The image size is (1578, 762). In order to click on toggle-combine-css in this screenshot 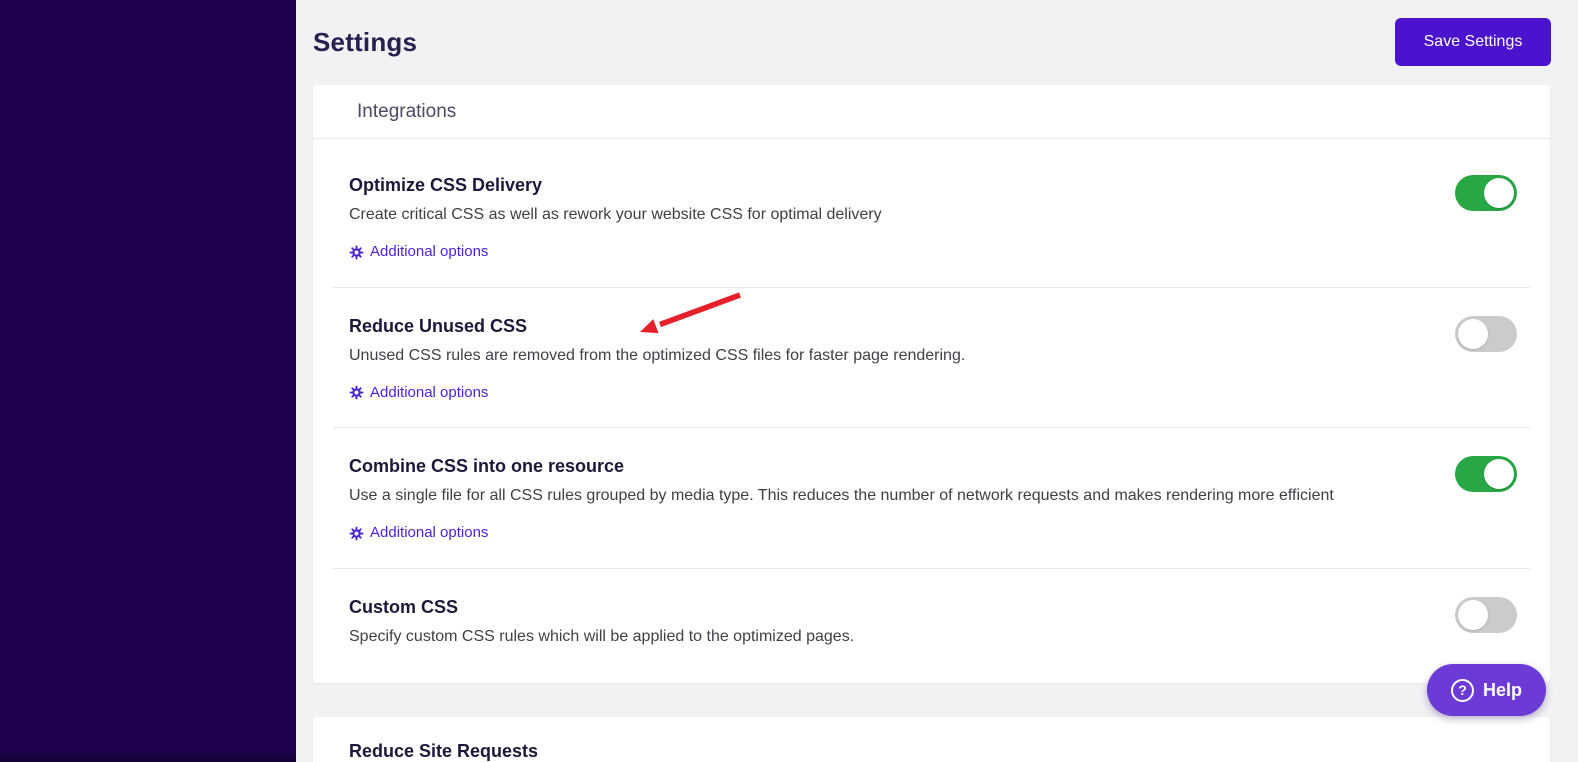, I will do `click(1486, 474)`.